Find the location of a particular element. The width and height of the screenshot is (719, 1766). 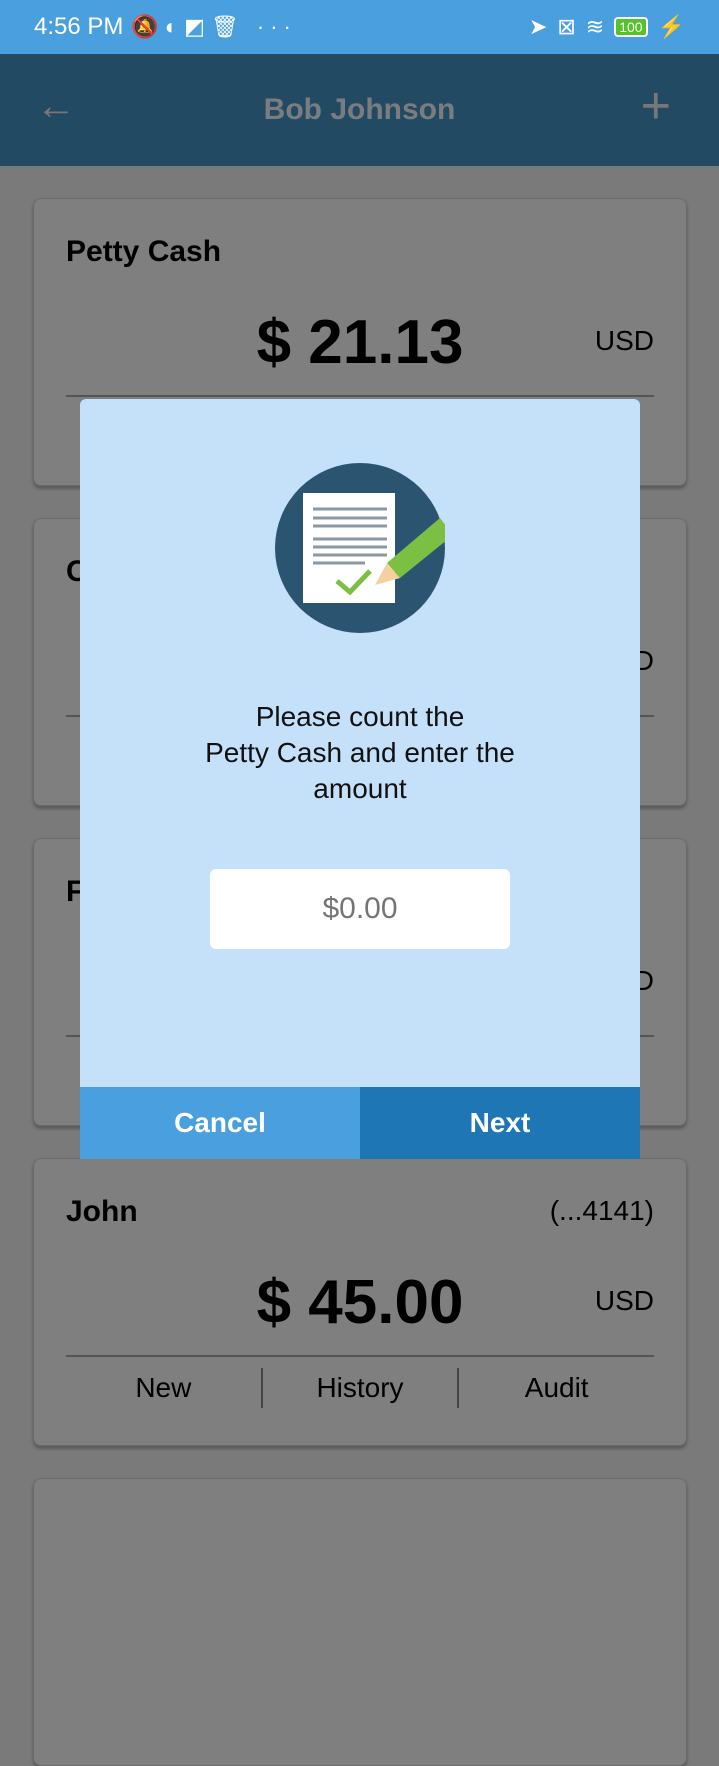

battery-icon: 100 is located at coordinates (631, 27).